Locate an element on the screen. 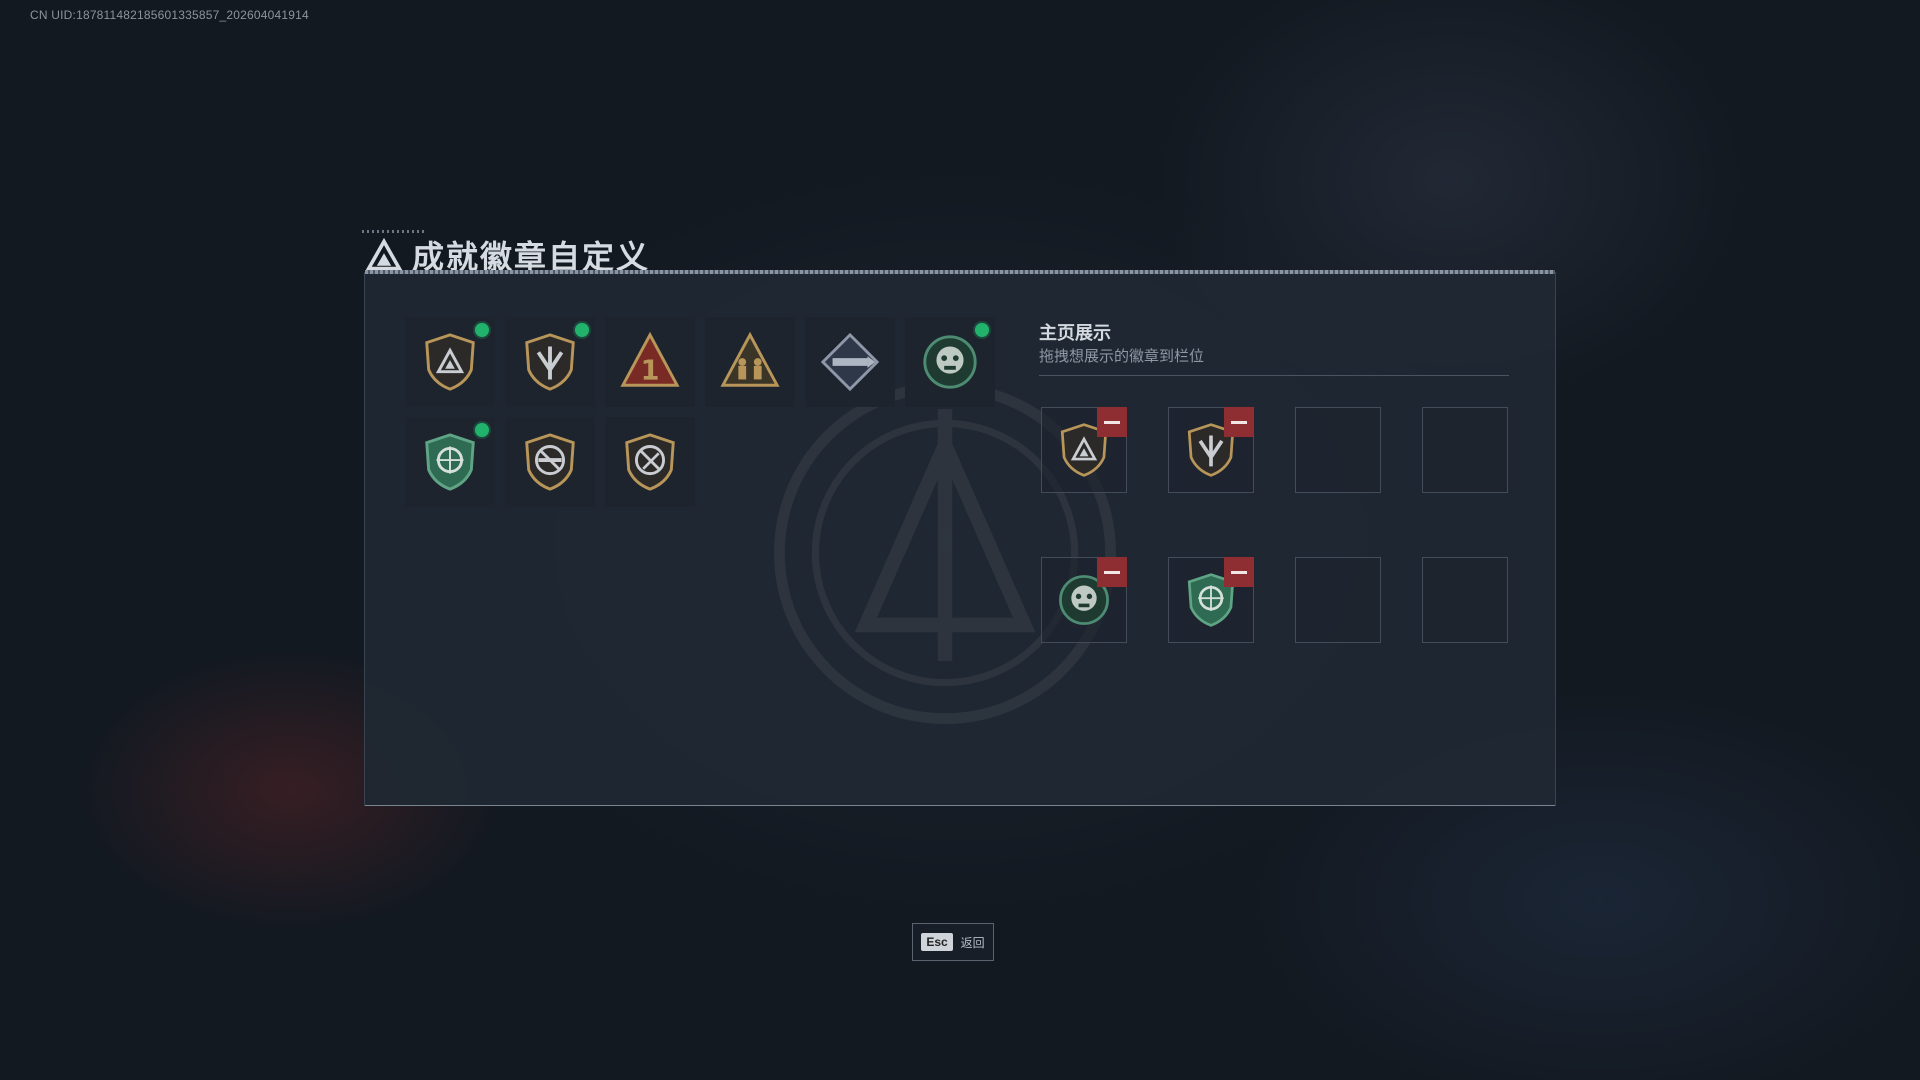 The height and width of the screenshot is (1080, 1920). shield-wings-icon is located at coordinates (550, 362).